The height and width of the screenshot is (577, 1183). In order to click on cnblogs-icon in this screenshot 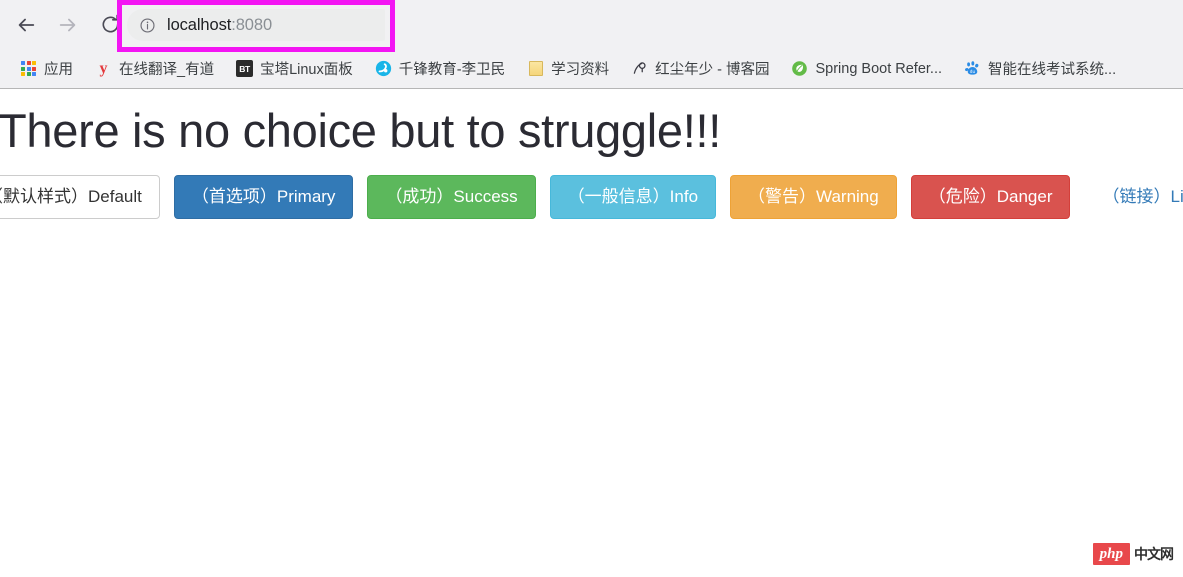, I will do `click(639, 68)`.